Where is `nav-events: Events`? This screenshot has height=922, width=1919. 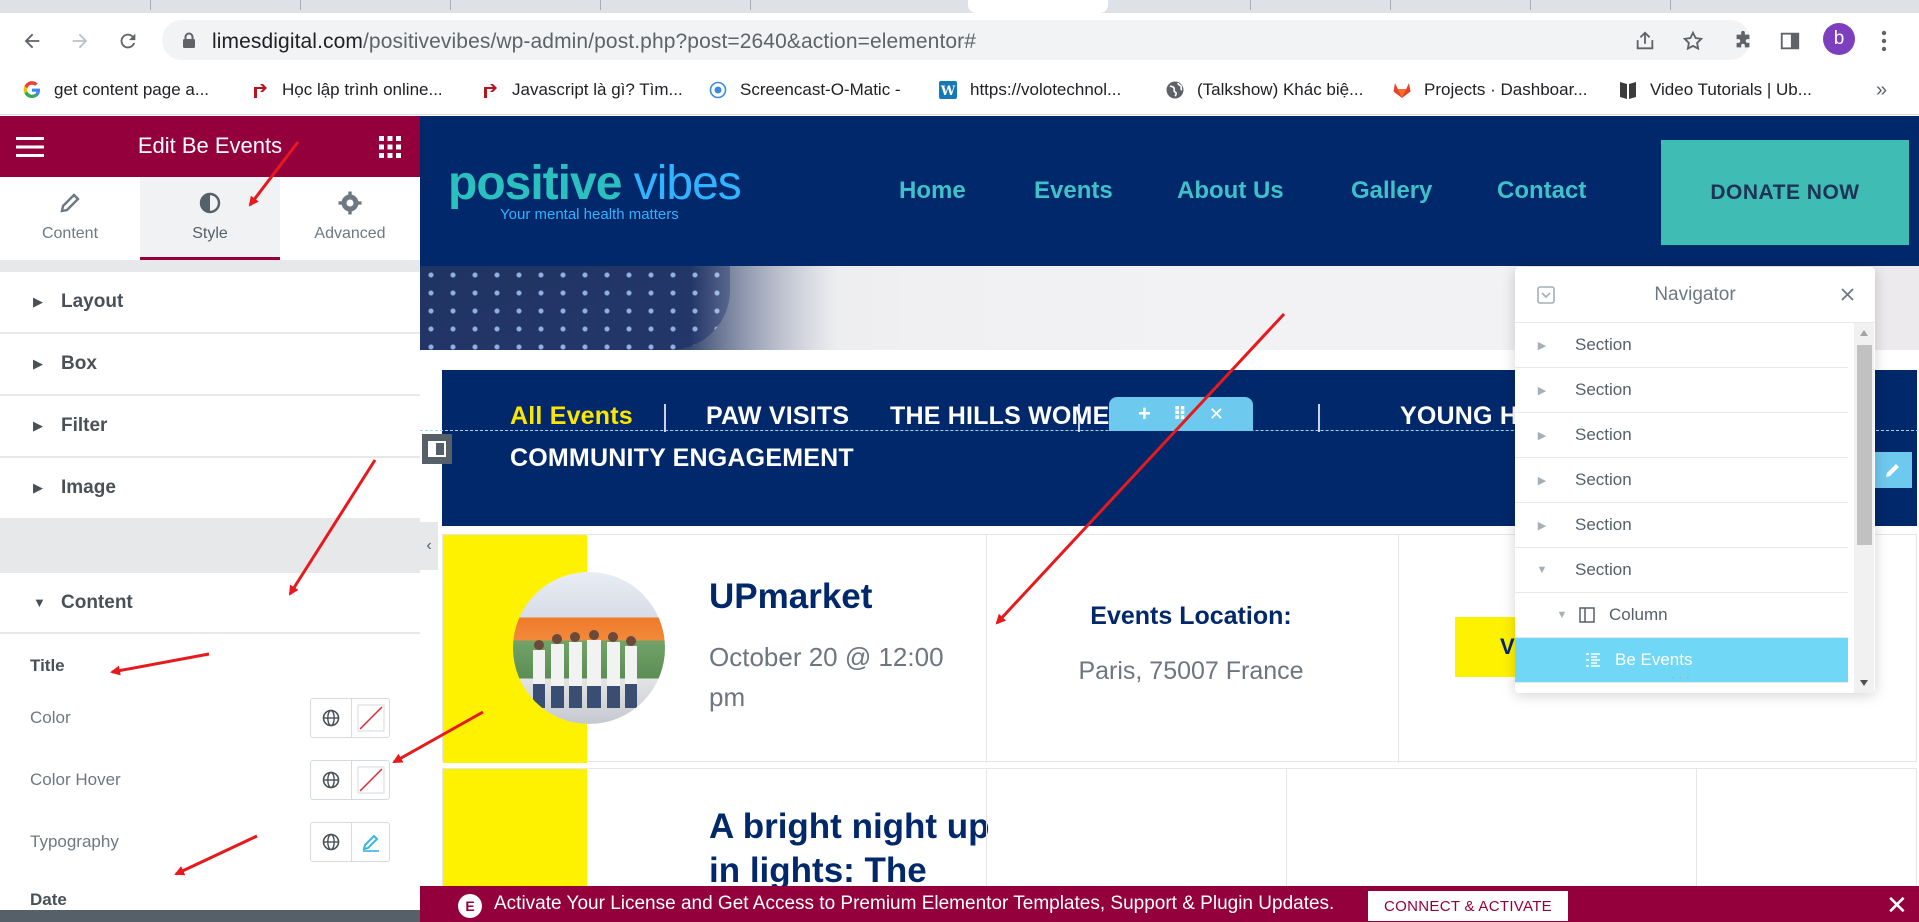
nav-events: Events is located at coordinates (1073, 191).